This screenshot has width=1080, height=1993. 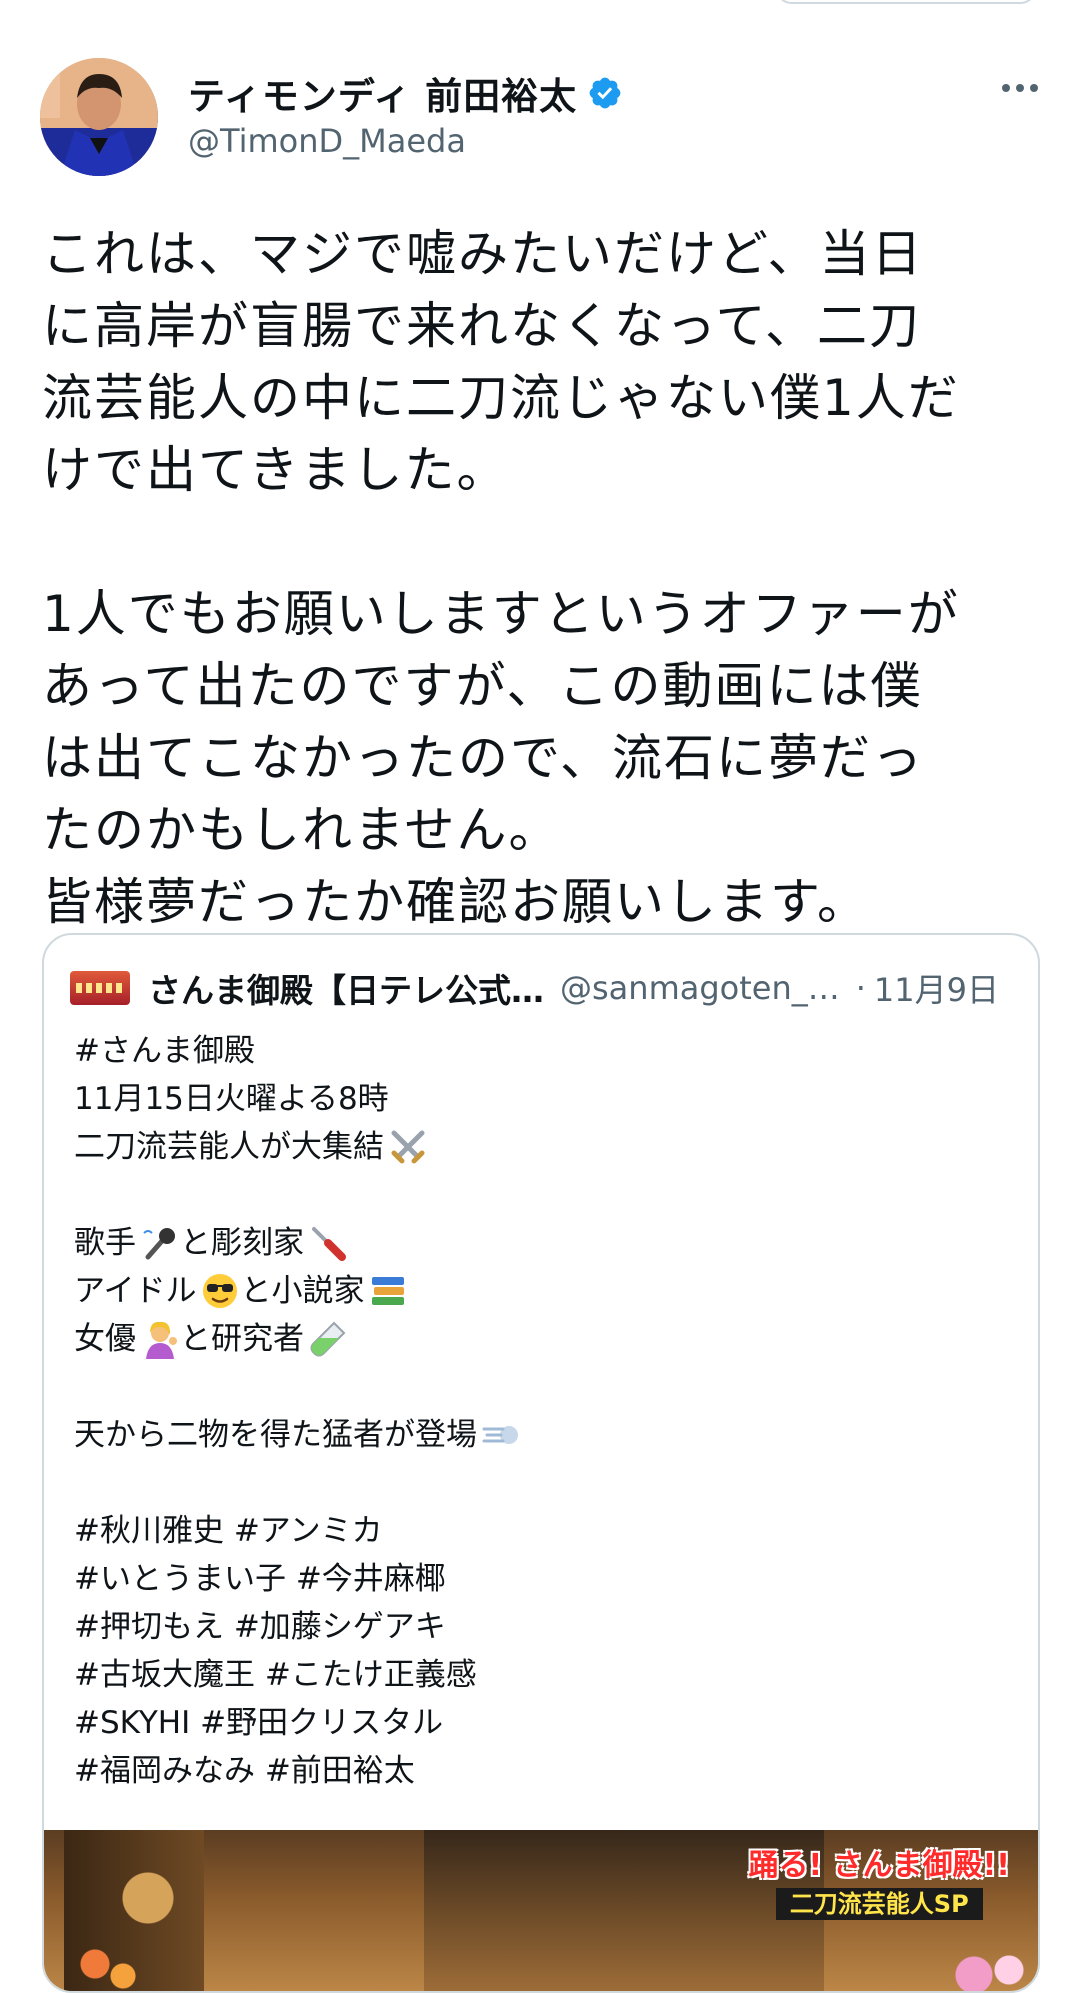 I want to click on hashtag-line: #さんま御殿, so click(x=164, y=1051).